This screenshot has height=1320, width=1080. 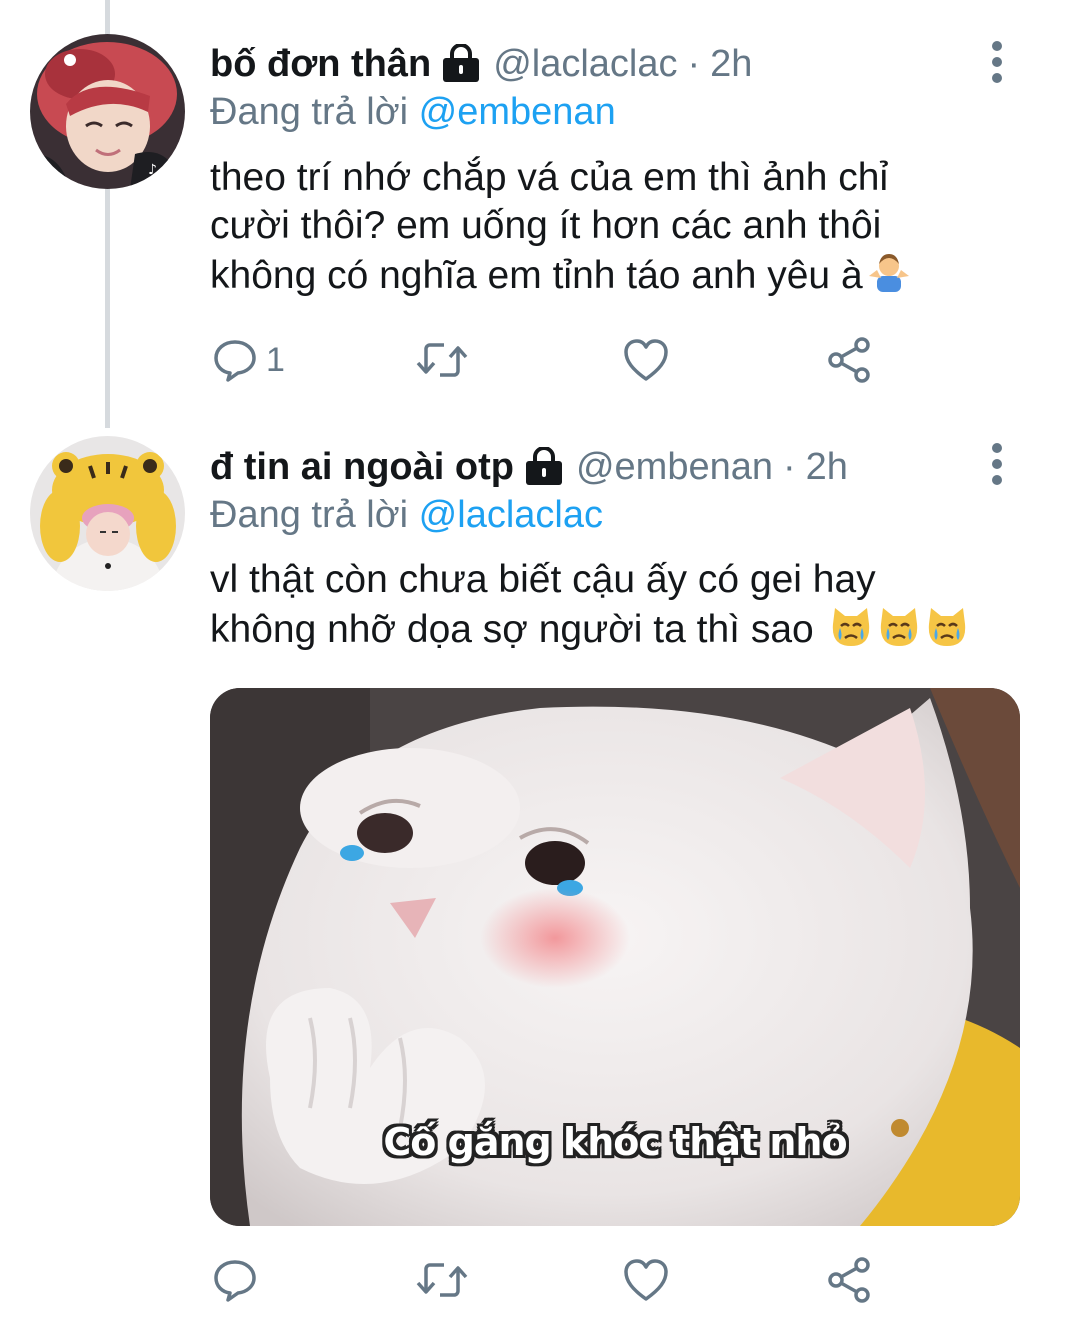 I want to click on replying-to: Đang trả lời @embenan, so click(x=413, y=112).